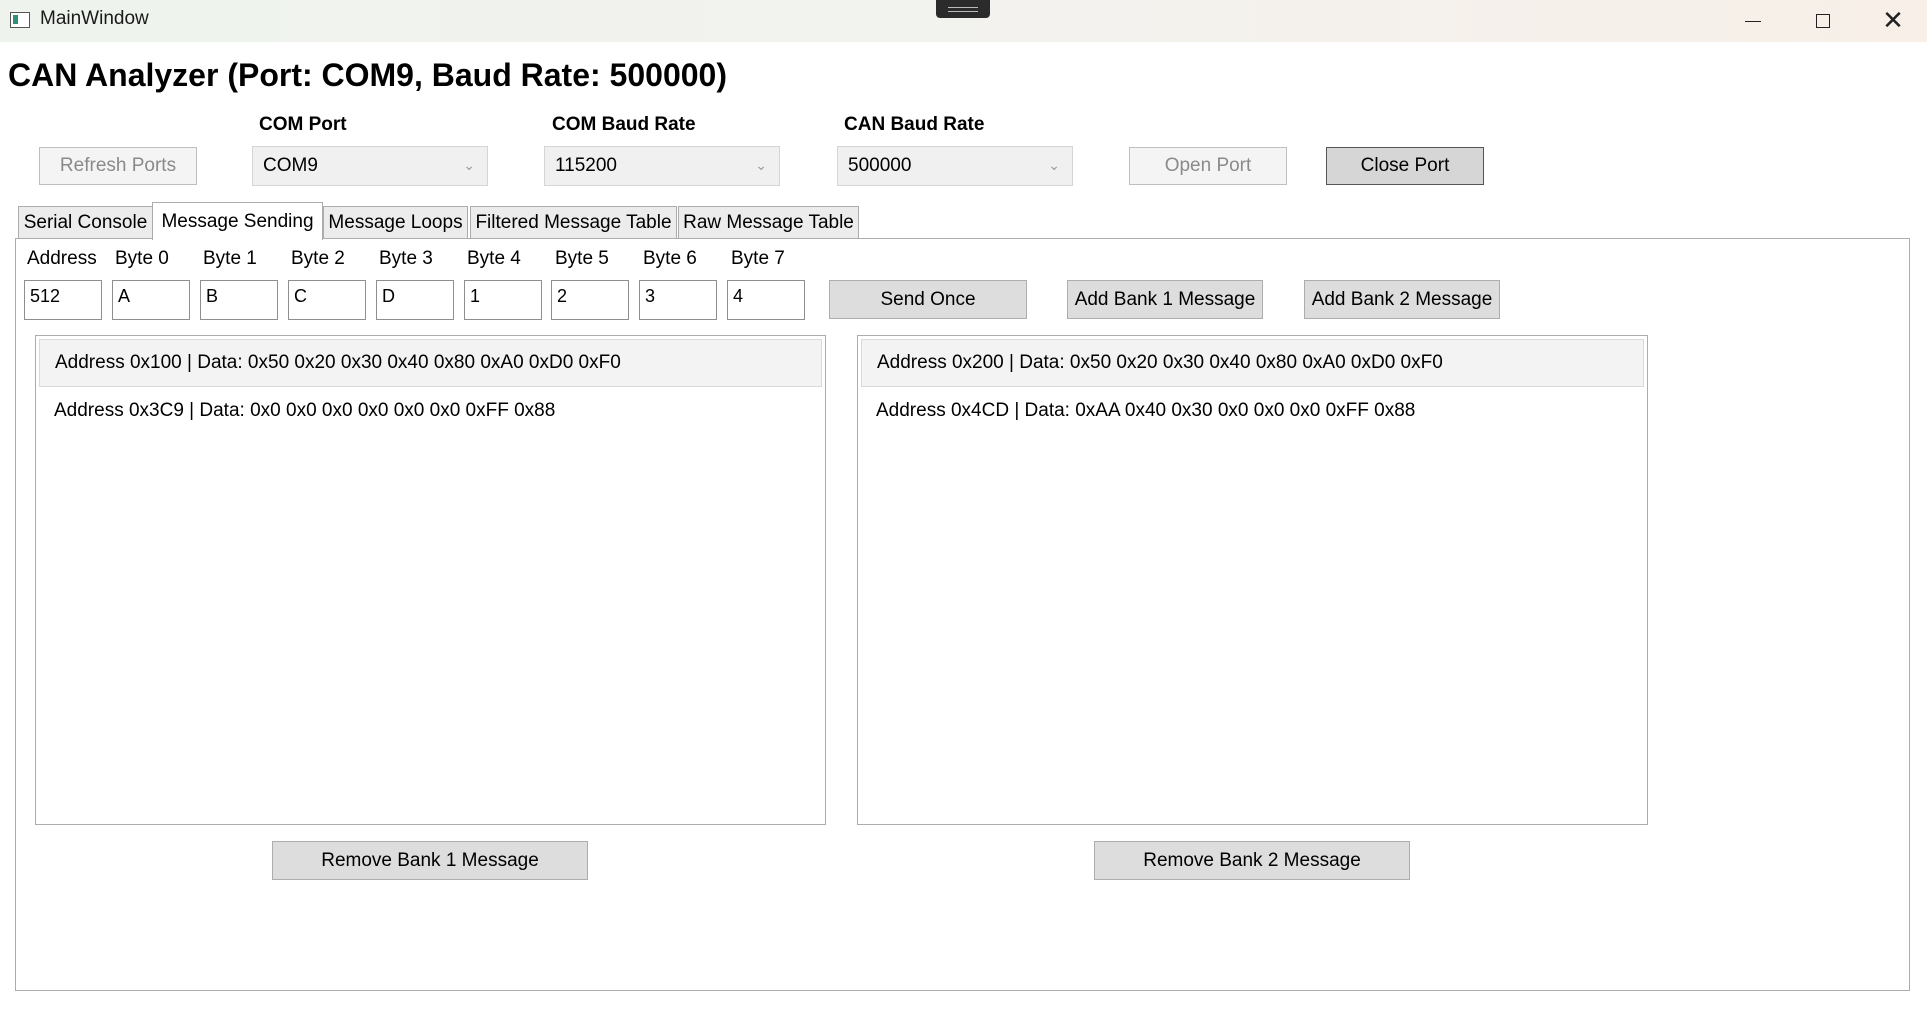  I want to click on remove-bank-2-message-button: Remove Bank 2 Message, so click(1252, 860).